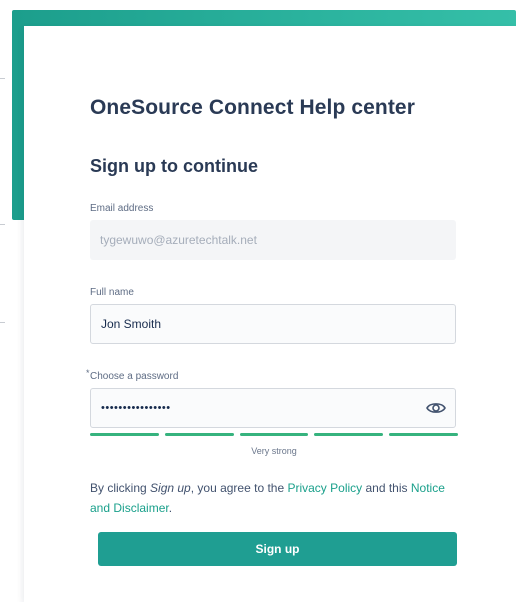 The width and height of the screenshot is (516, 602). What do you see at coordinates (122, 208) in the screenshot?
I see `email-label: Email address` at bounding box center [122, 208].